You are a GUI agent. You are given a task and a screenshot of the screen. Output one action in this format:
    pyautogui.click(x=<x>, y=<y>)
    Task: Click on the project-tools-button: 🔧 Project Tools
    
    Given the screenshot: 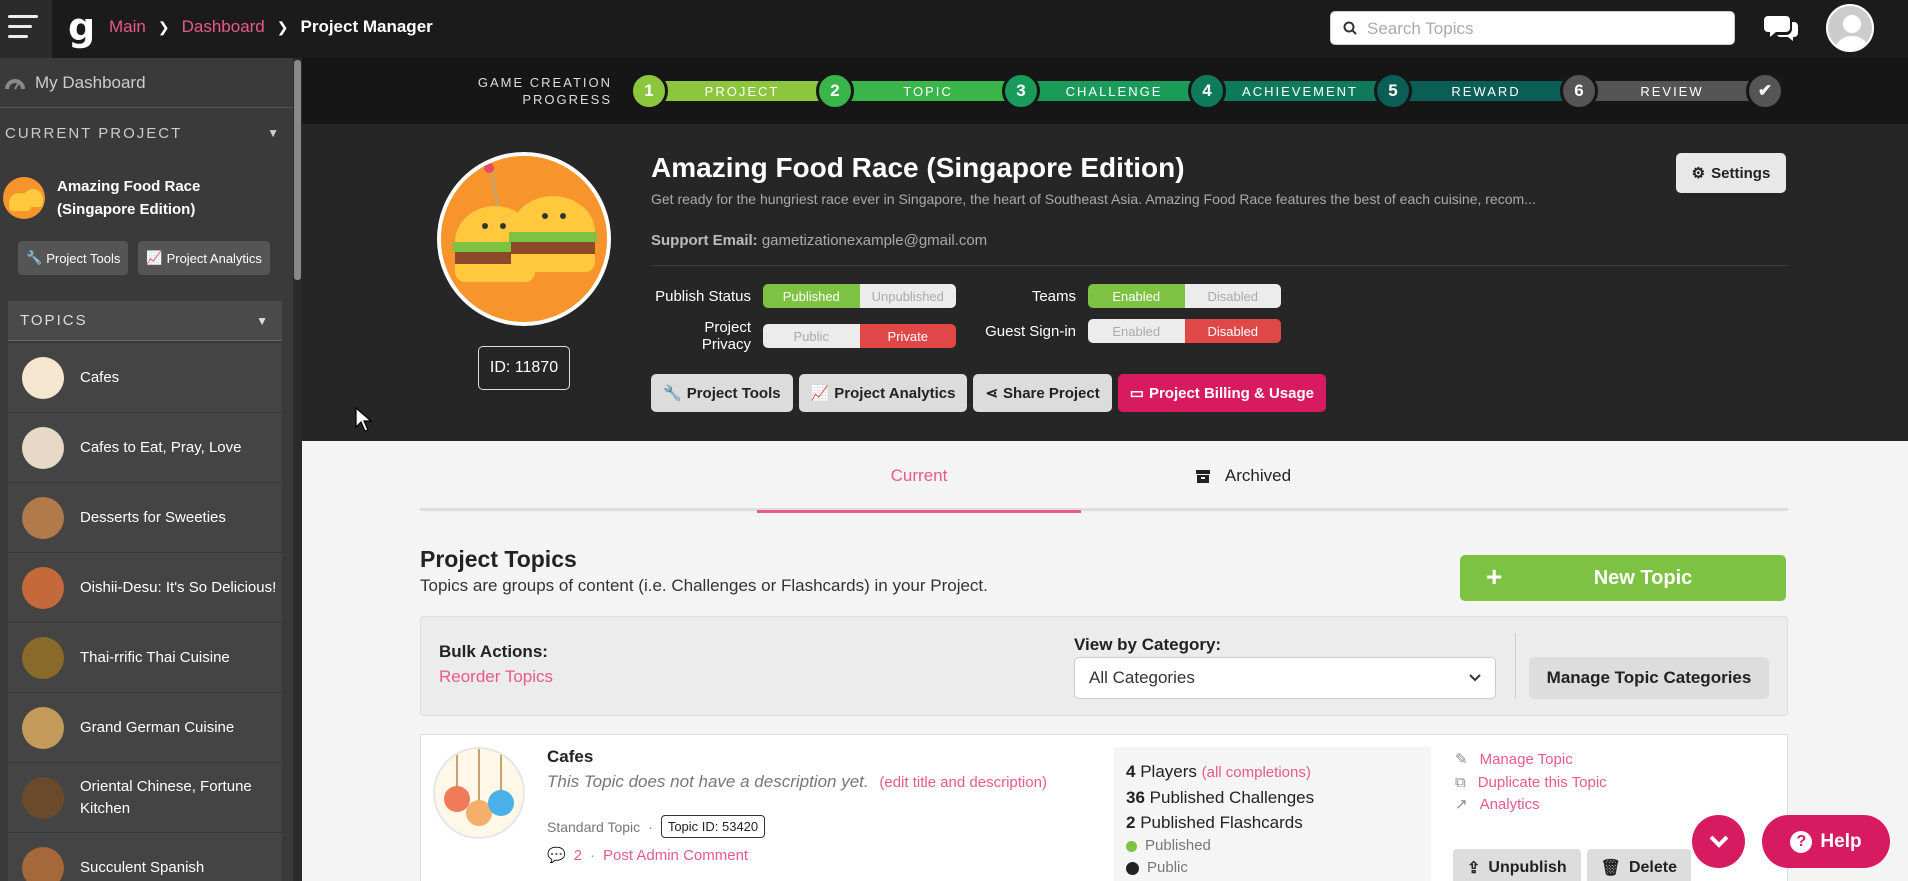 What is the action you would take?
    pyautogui.click(x=722, y=393)
    